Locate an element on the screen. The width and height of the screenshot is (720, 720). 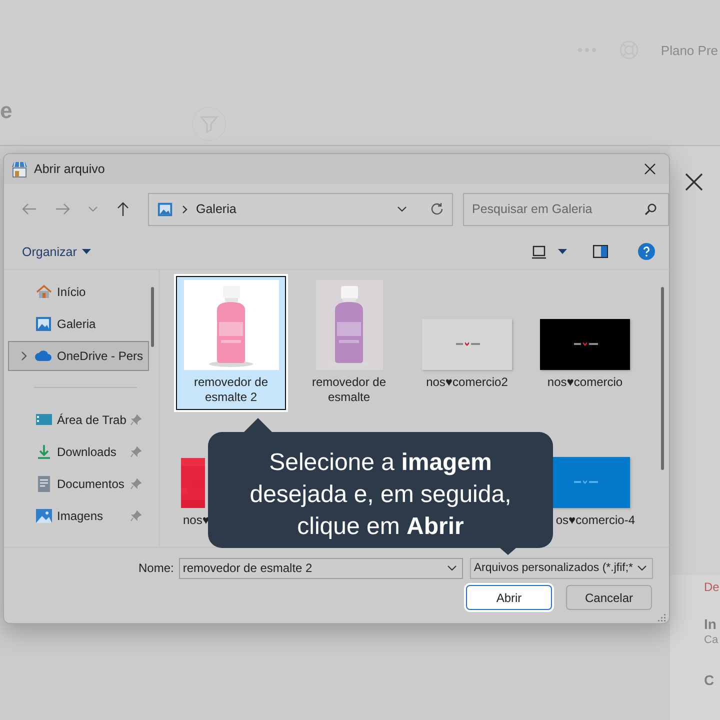
list-text: C is located at coordinates (709, 680).